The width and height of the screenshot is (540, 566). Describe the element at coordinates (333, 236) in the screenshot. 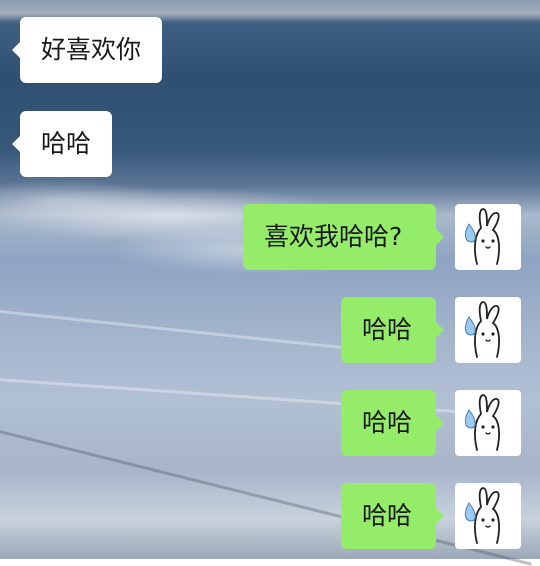

I see `message-text: 喜欢我哈哈?` at that location.